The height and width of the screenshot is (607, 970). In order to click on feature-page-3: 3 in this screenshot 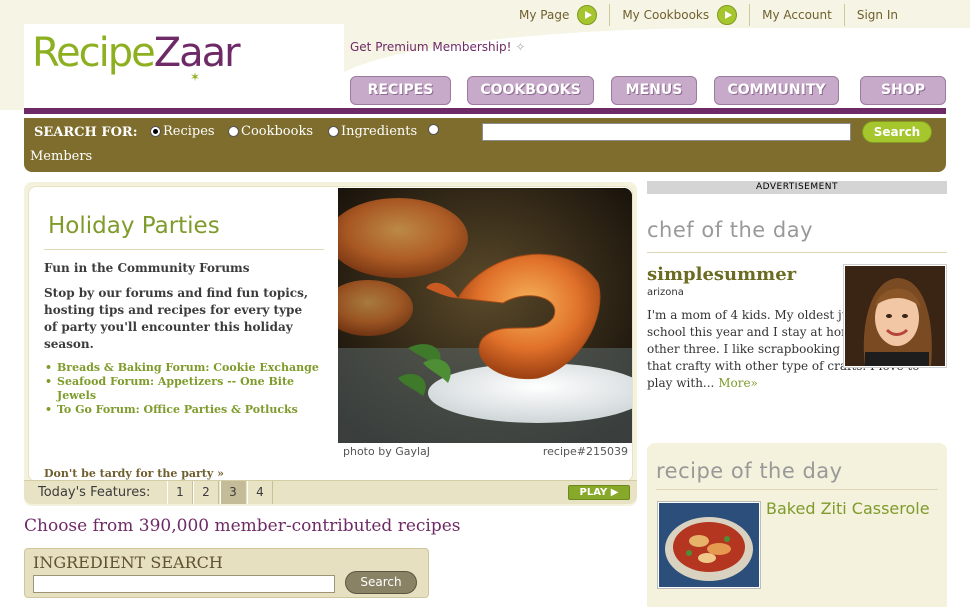, I will do `click(233, 492)`.